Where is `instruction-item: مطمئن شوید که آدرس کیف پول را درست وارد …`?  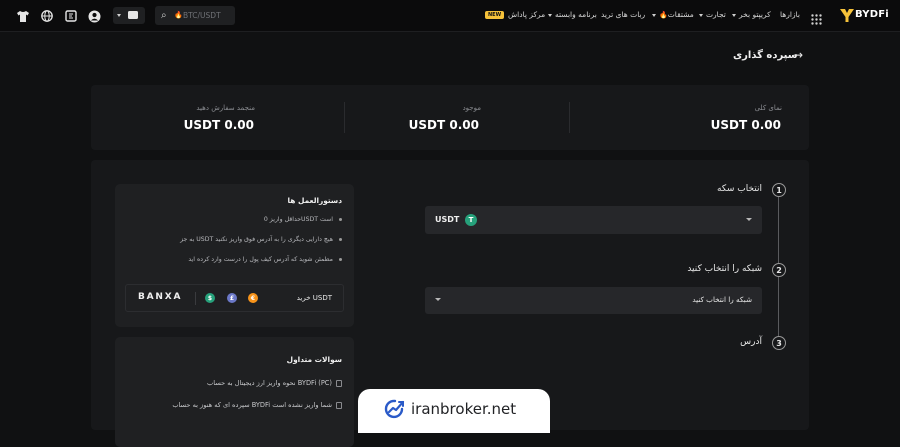
instruction-item: مطمئن شوید که آدرس کیف پول را درست وارد … is located at coordinates (265, 259).